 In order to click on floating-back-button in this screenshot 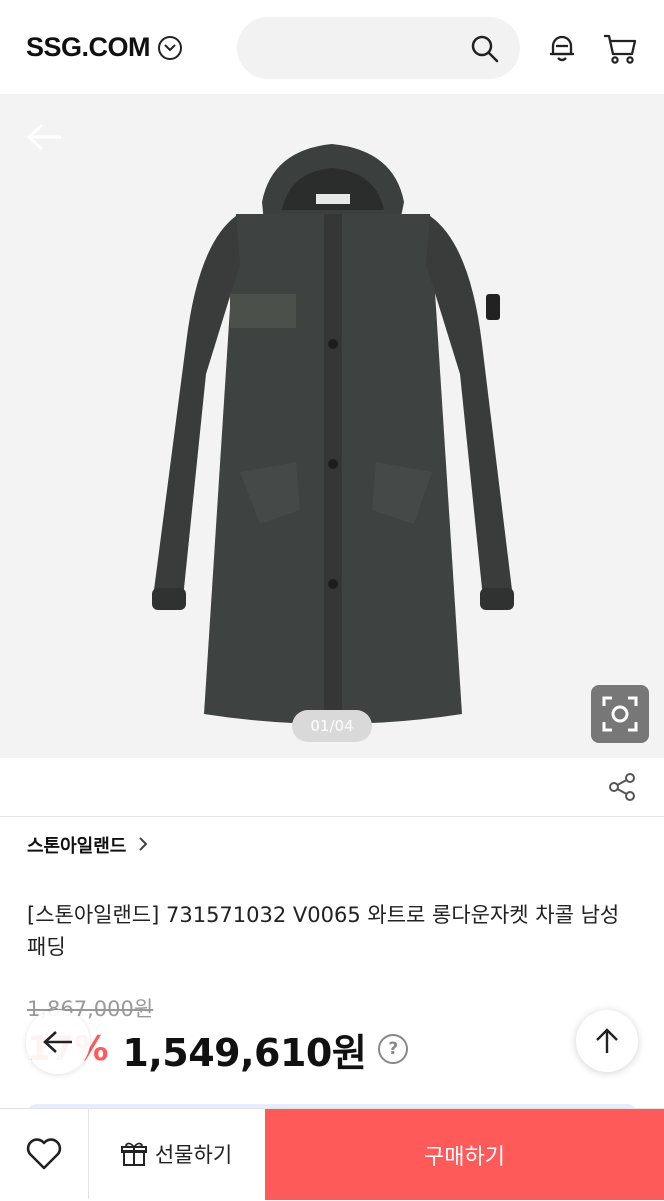, I will do `click(58, 1042)`.